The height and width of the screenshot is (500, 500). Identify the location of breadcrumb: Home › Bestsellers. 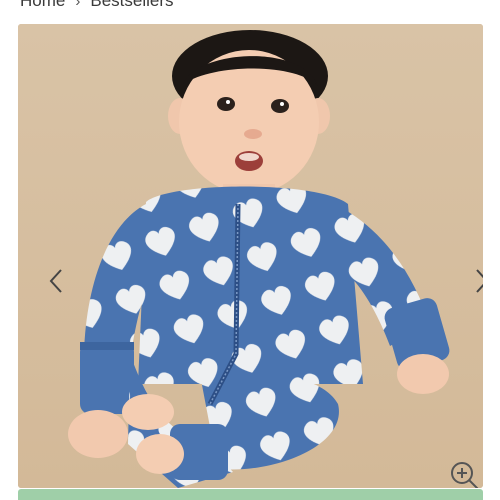
(97, 5).